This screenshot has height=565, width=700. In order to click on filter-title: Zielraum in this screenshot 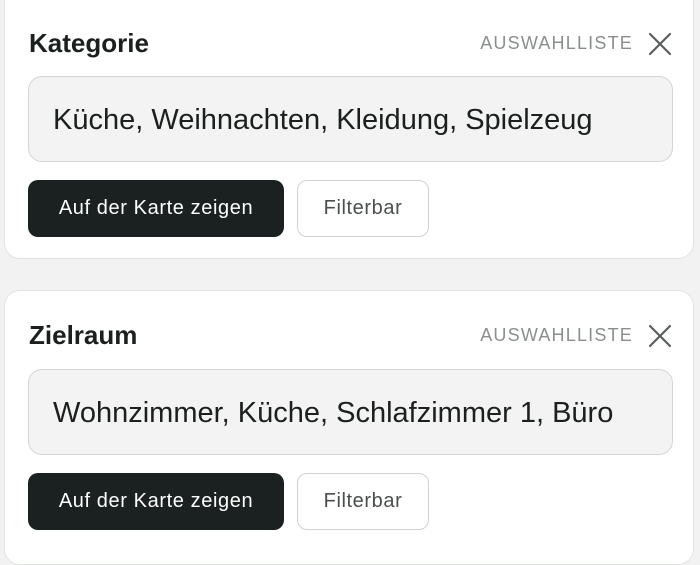, I will do `click(83, 335)`.